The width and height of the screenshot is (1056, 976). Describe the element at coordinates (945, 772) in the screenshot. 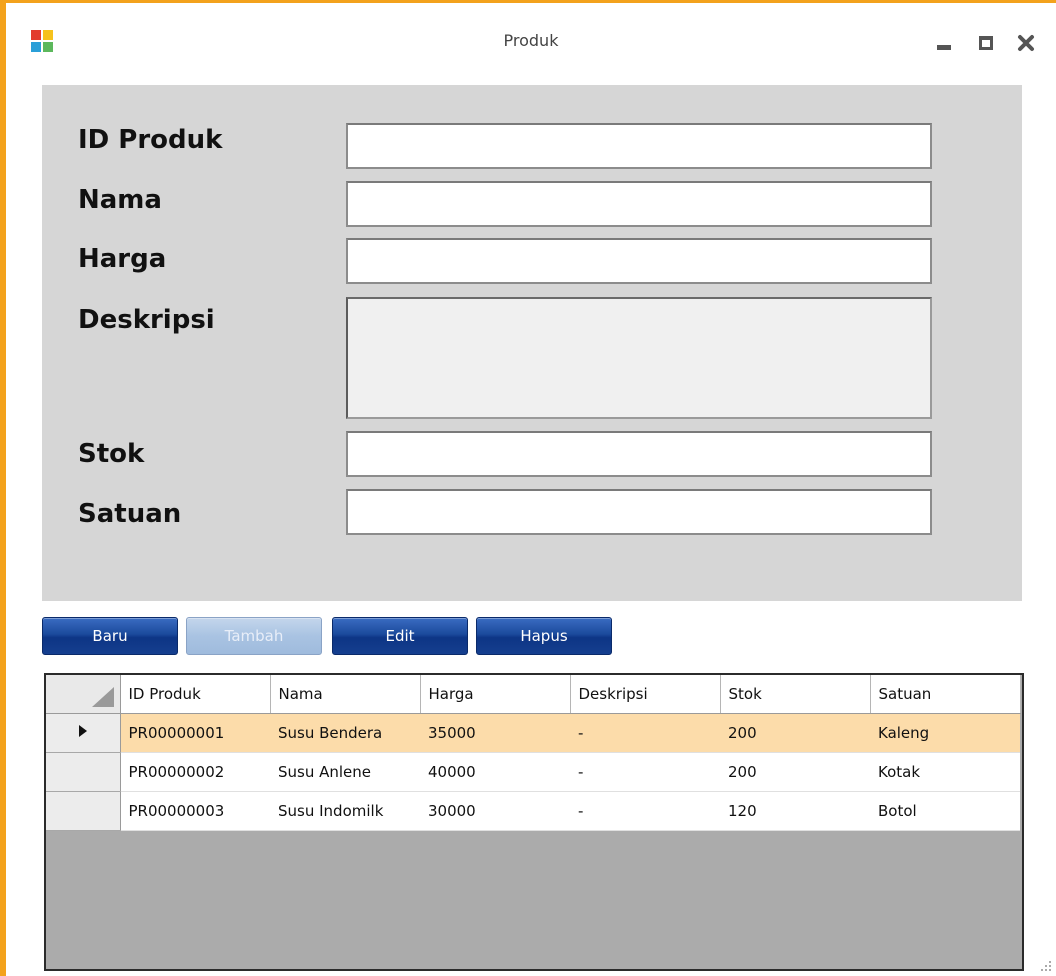

I see `cell-satuan: Kotak` at that location.